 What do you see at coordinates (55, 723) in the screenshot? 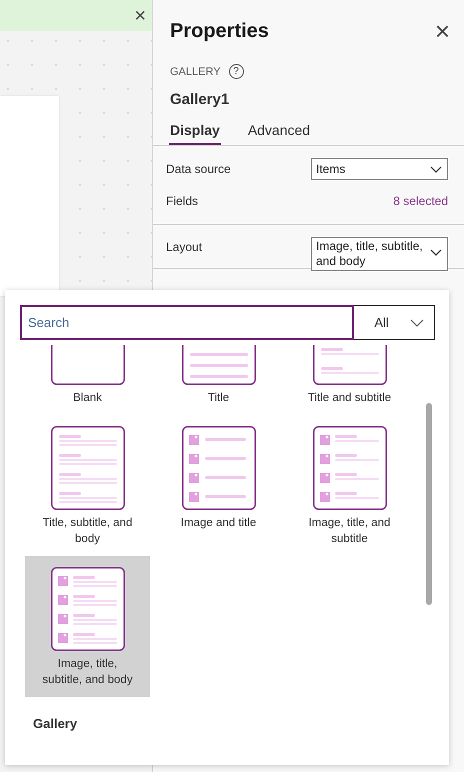
I see `section-heading: Gallery` at bounding box center [55, 723].